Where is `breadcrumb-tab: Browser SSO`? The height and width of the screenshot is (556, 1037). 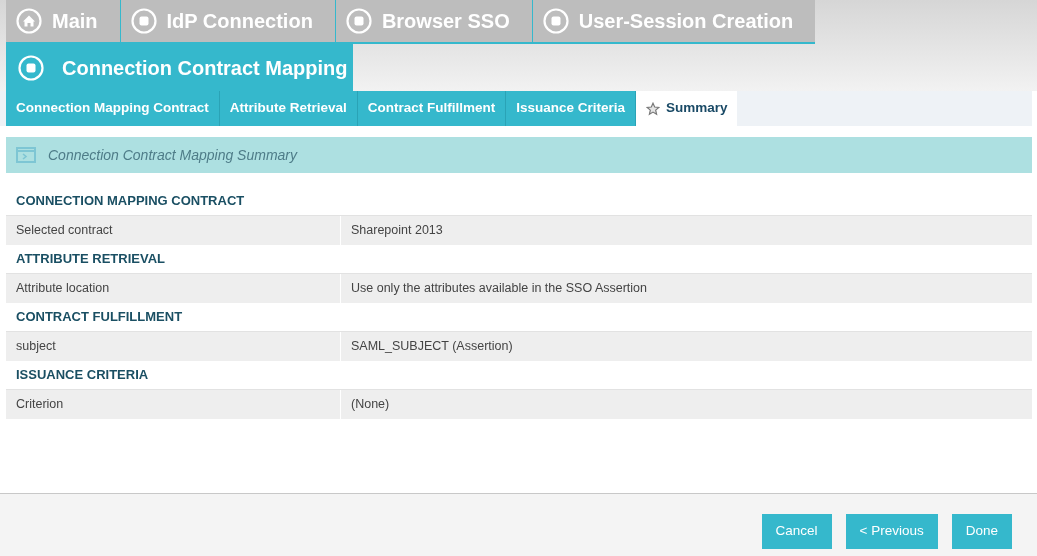
breadcrumb-tab: Browser SSO is located at coordinates (433, 22).